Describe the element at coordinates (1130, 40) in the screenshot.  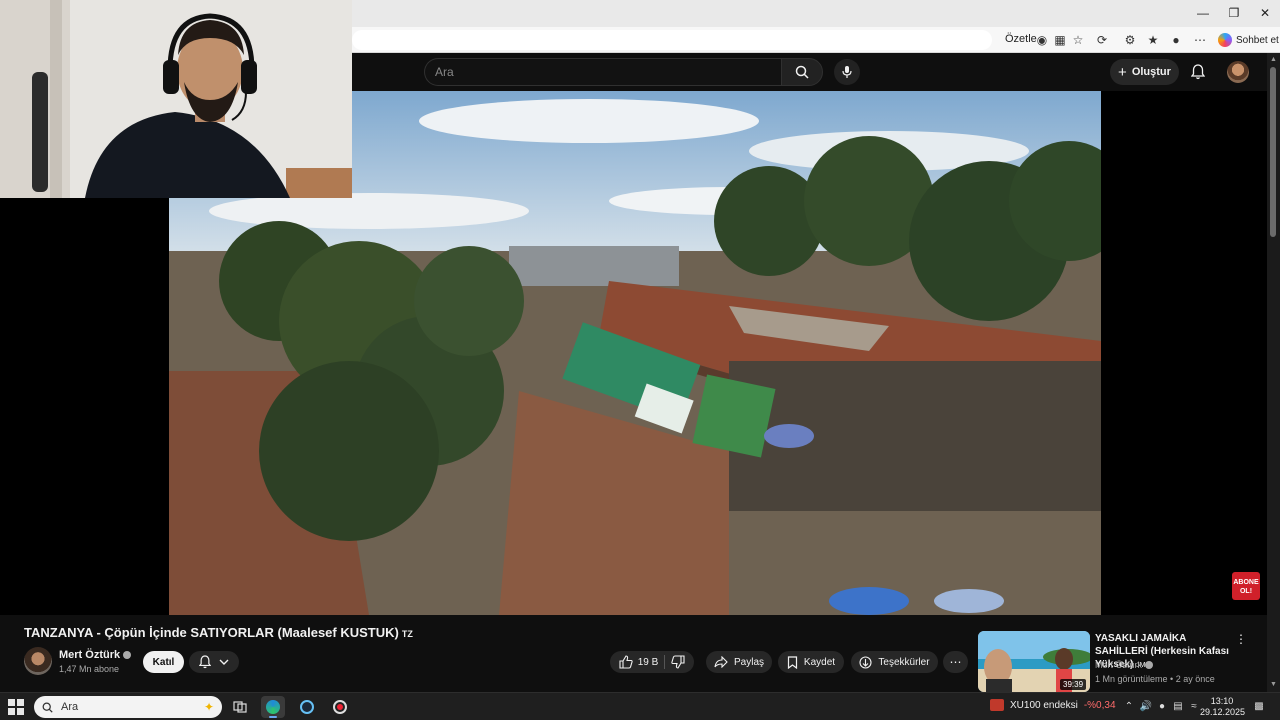
I see `extensions-icon: ⚙` at that location.